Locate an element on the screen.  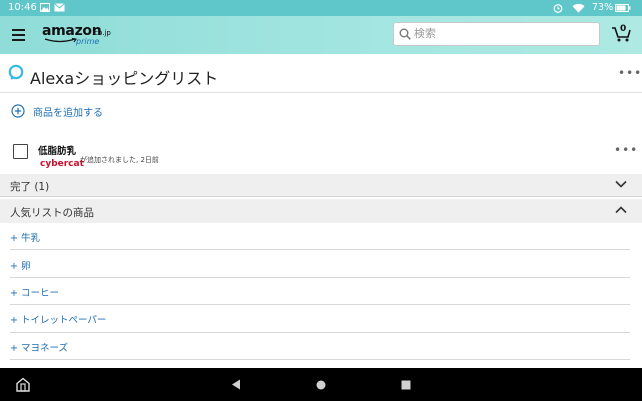
system-nav-bar is located at coordinates (321, 384).